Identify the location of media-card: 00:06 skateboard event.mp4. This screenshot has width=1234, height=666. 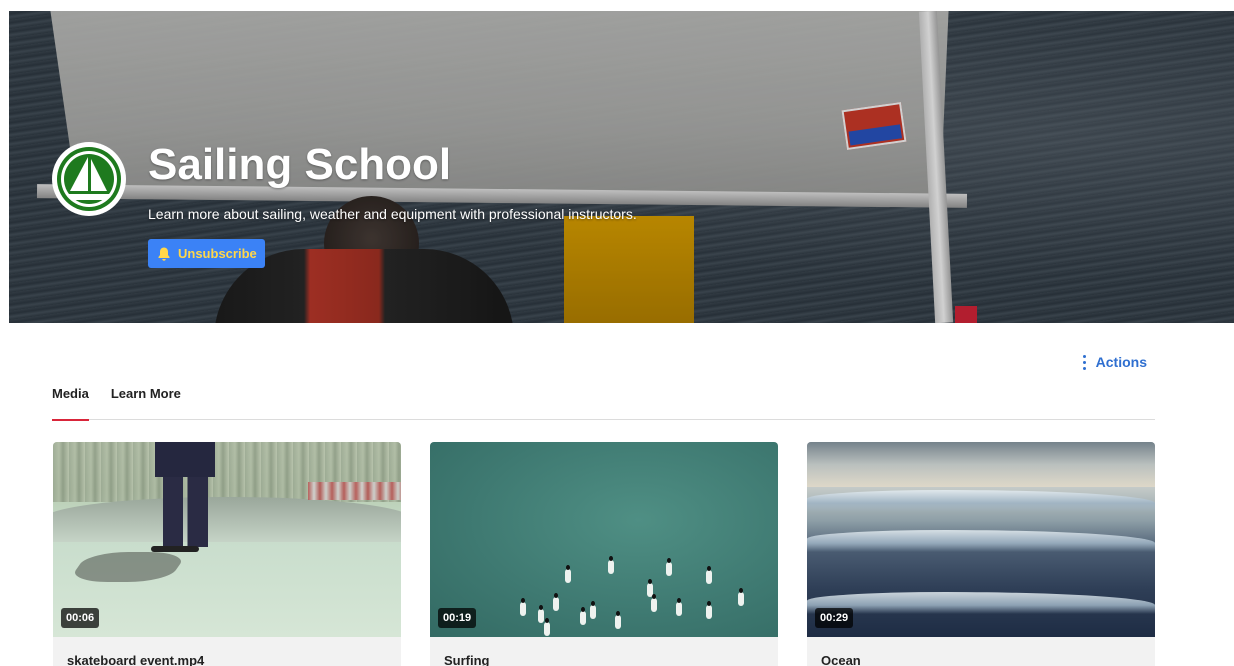
(227, 554).